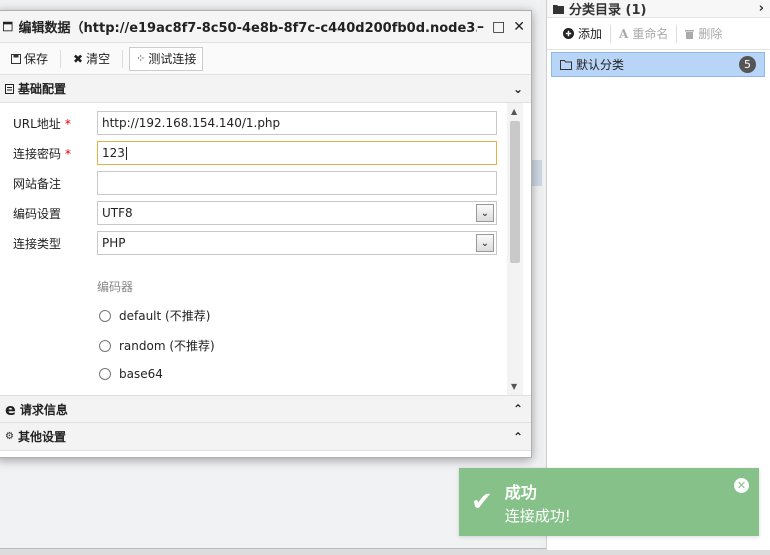  What do you see at coordinates (141, 374) in the screenshot?
I see `encoder-option-label: base64` at bounding box center [141, 374].